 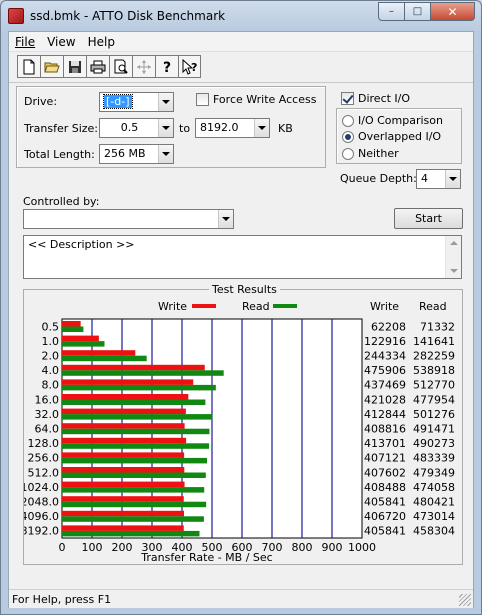 What do you see at coordinates (61, 201) in the screenshot?
I see `controlled-by-label: Controlled by:` at bounding box center [61, 201].